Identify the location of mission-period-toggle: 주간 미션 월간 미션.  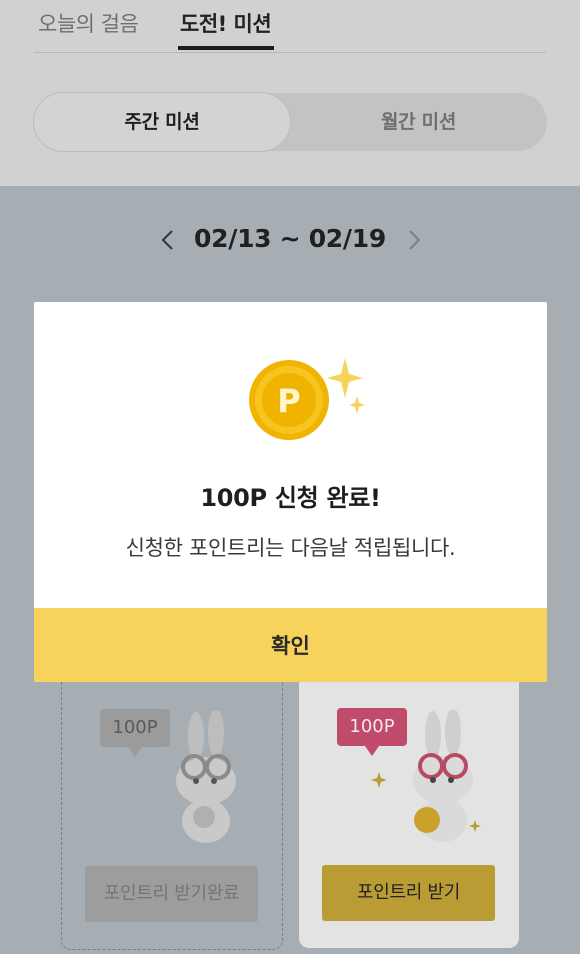
(290, 122).